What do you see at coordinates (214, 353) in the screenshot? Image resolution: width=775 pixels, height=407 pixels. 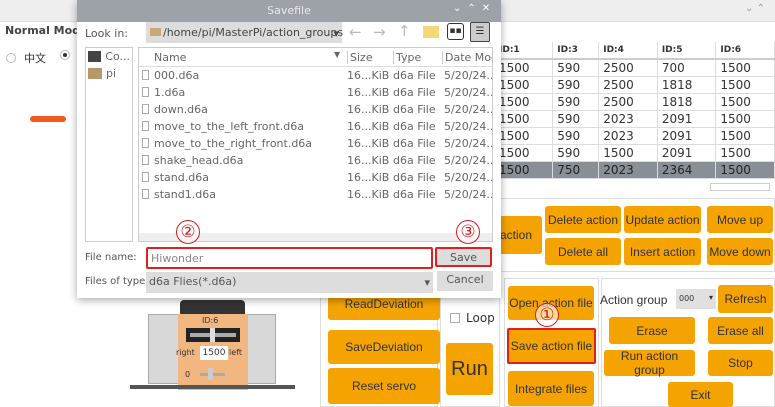 I see `servo-value-input: 1500` at bounding box center [214, 353].